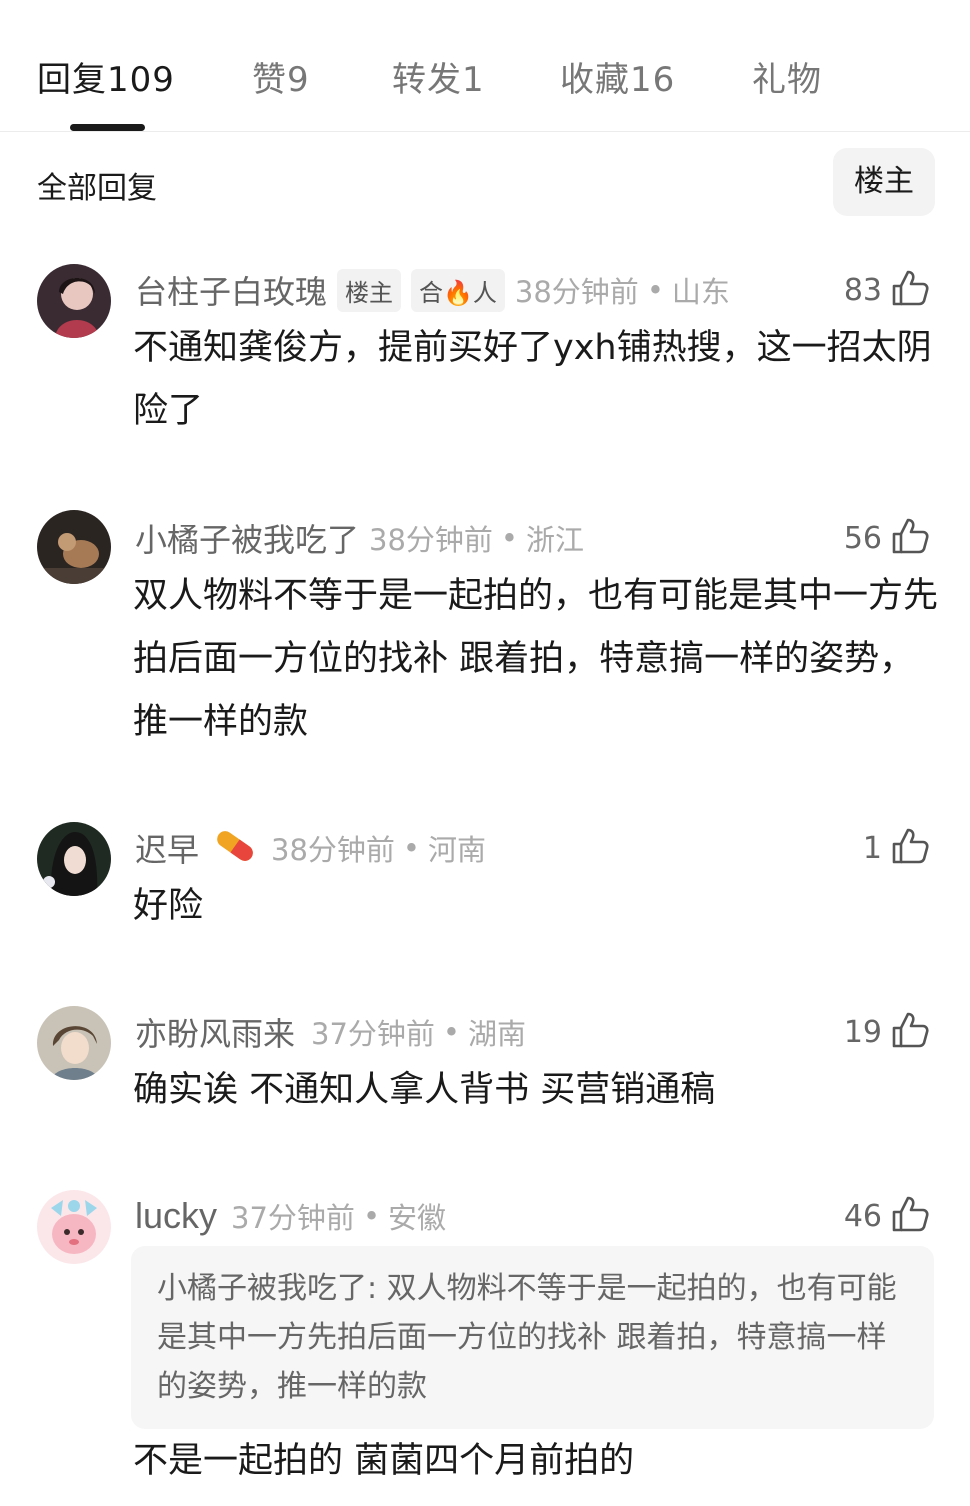 The width and height of the screenshot is (970, 1506). I want to click on region: 山东, so click(700, 292).